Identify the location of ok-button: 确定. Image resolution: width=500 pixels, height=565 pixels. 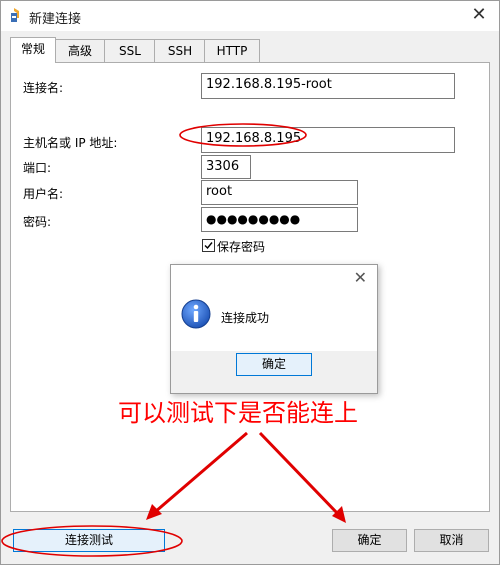
(369, 540).